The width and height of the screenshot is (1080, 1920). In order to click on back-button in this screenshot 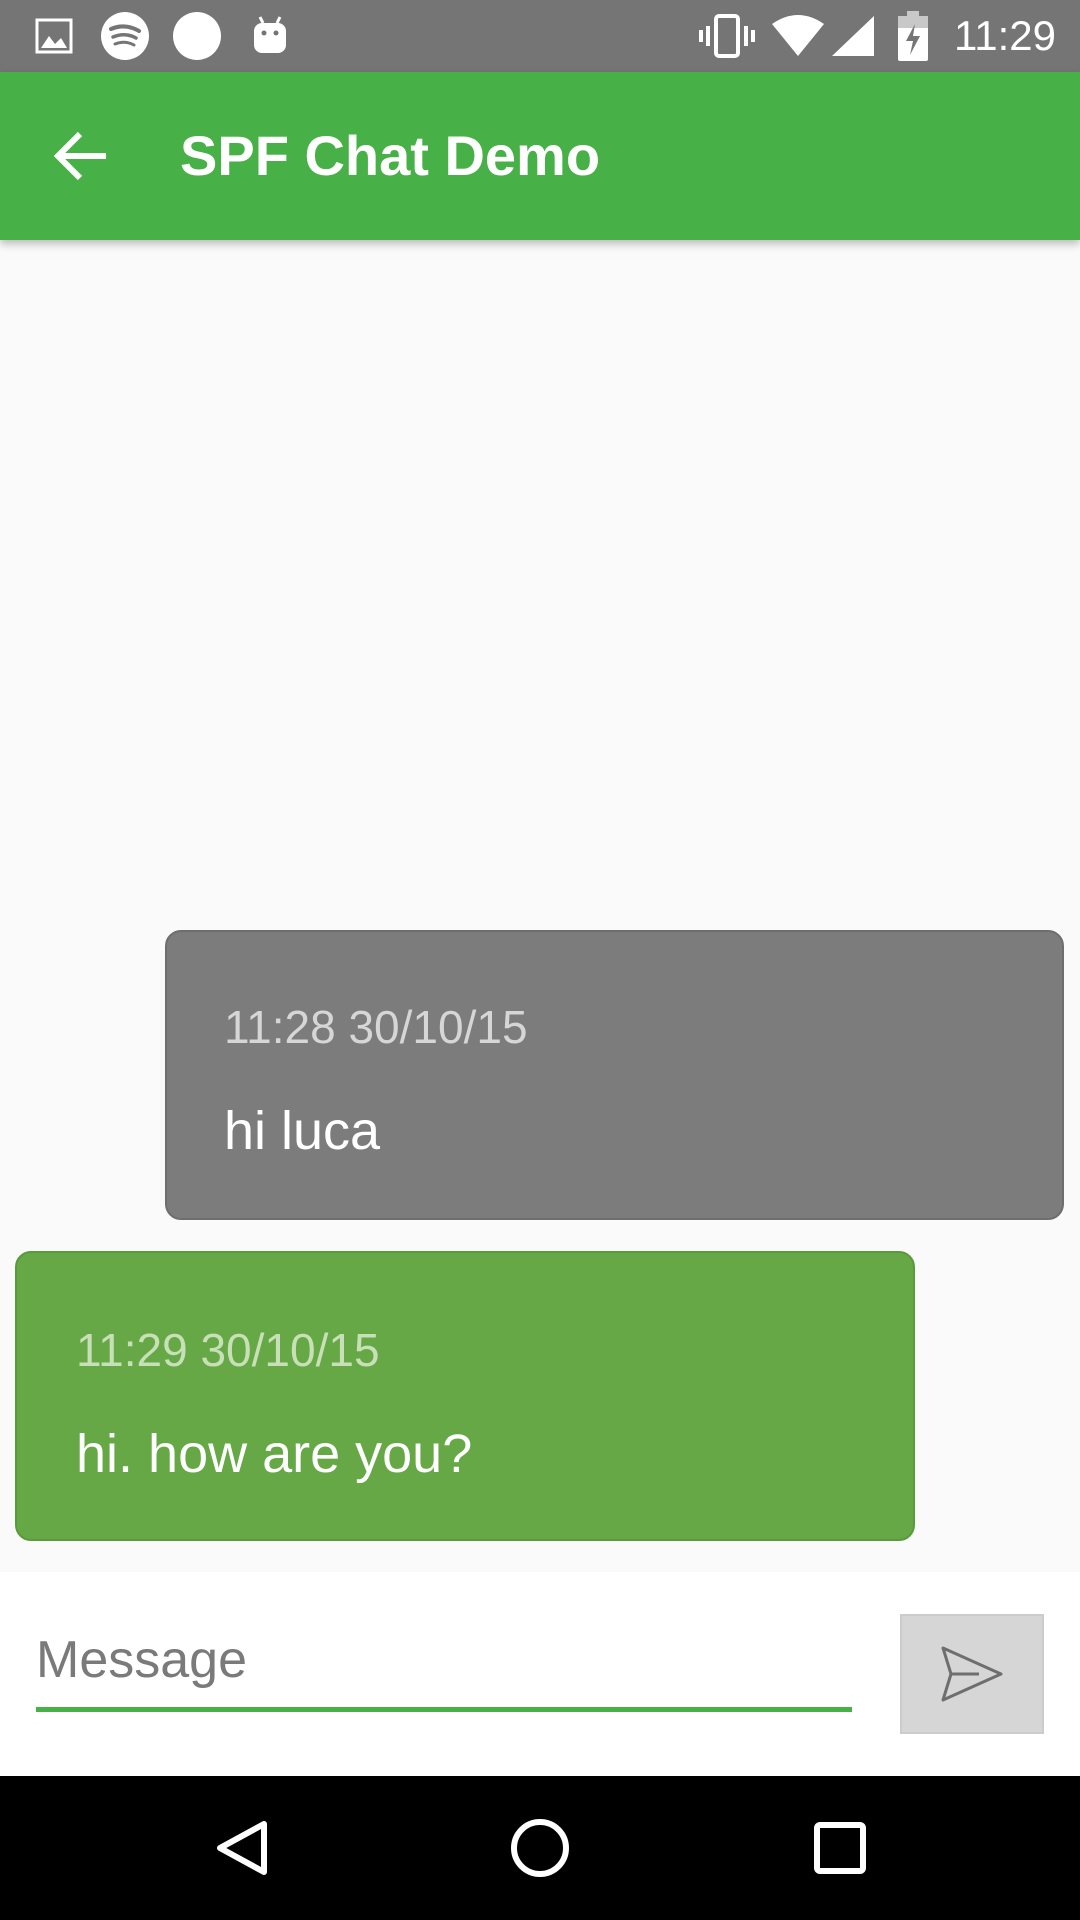, I will do `click(82, 156)`.